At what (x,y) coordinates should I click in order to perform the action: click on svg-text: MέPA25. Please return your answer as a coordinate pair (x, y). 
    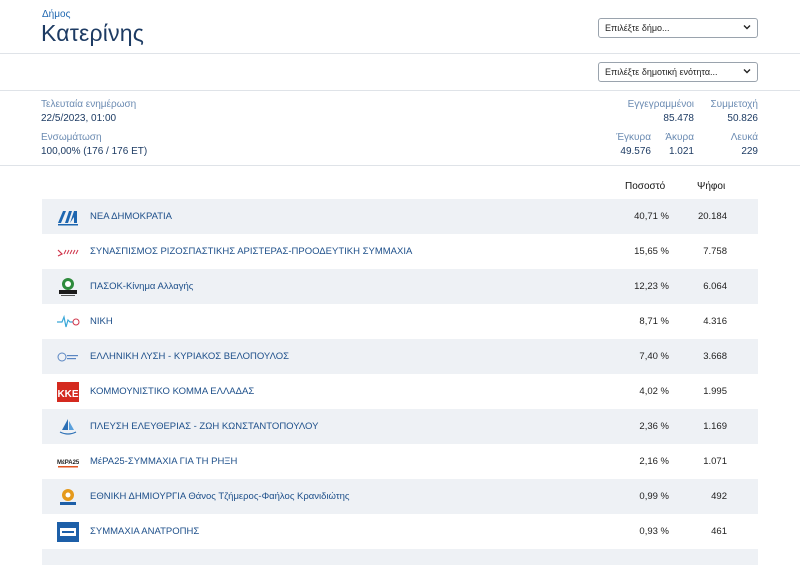
    Looking at the image, I should click on (68, 463).